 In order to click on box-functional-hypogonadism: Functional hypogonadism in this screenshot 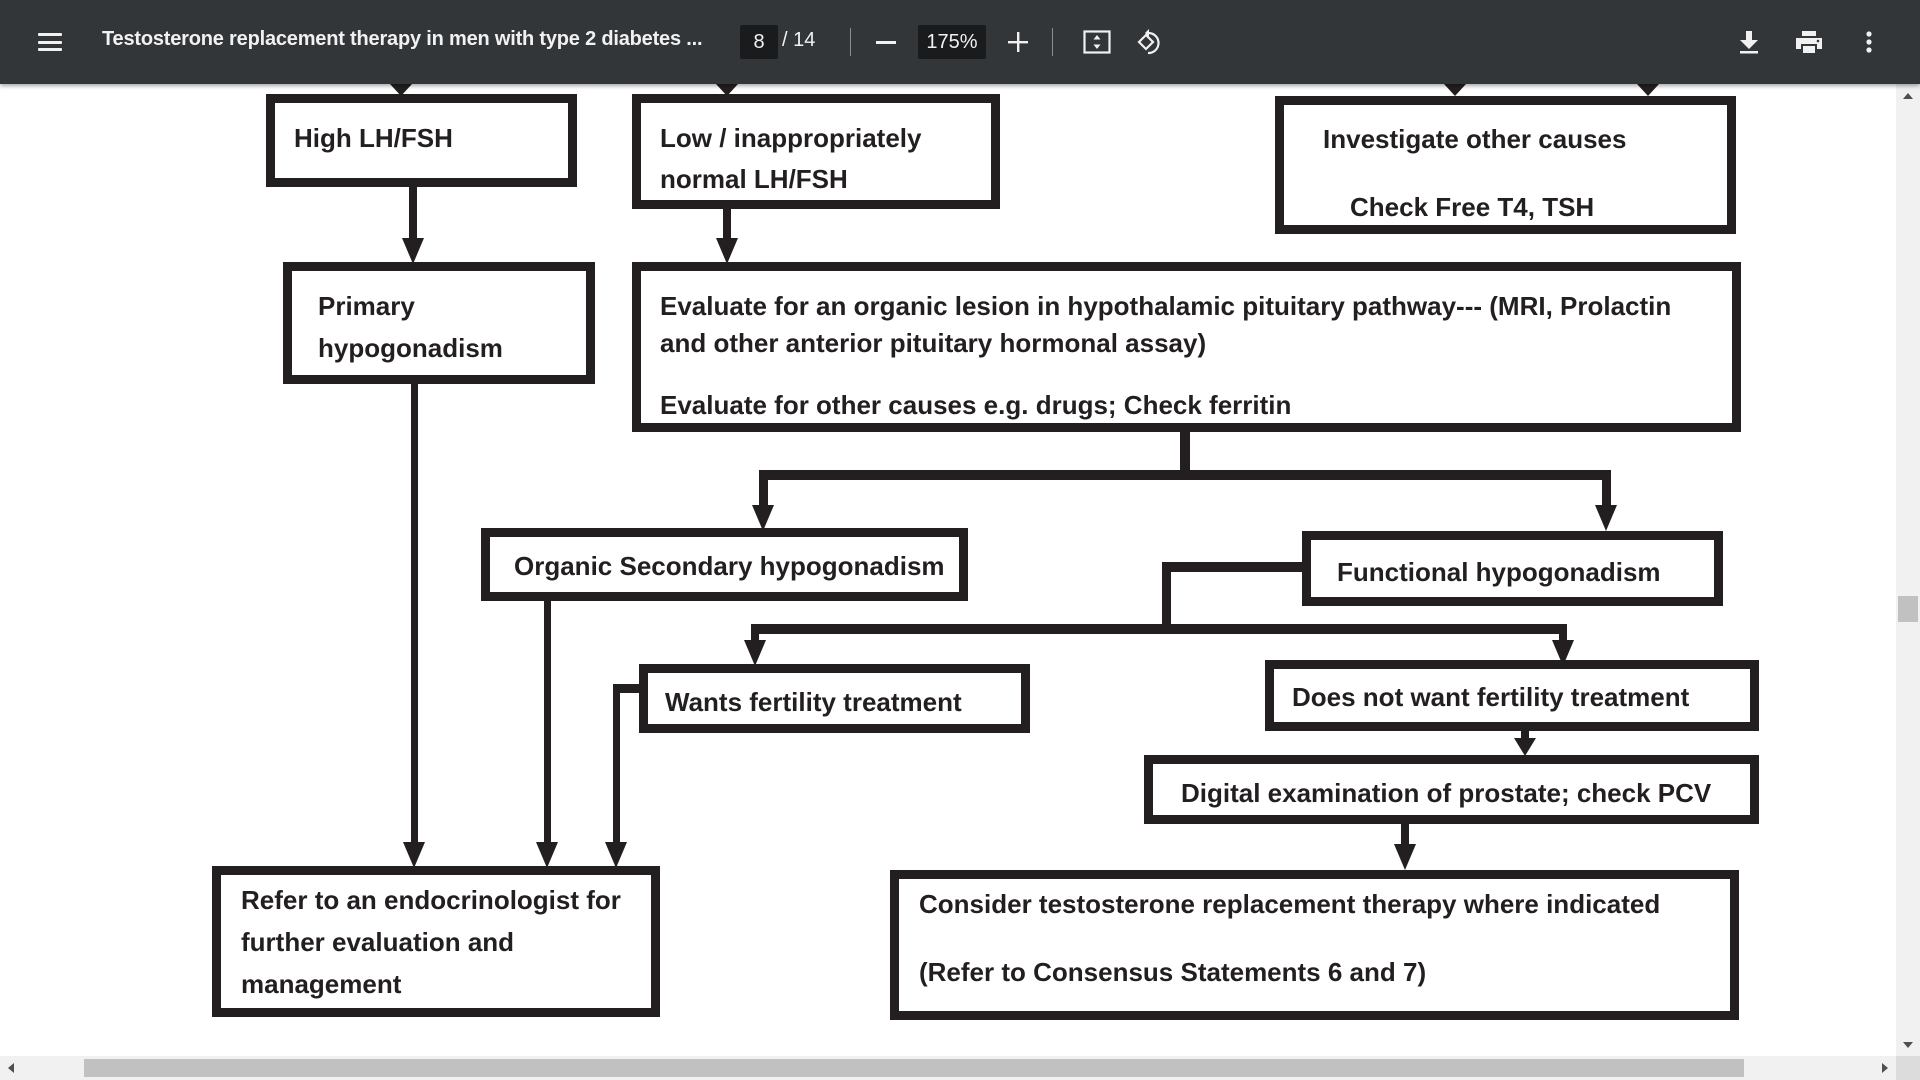, I will do `click(1512, 568)`.